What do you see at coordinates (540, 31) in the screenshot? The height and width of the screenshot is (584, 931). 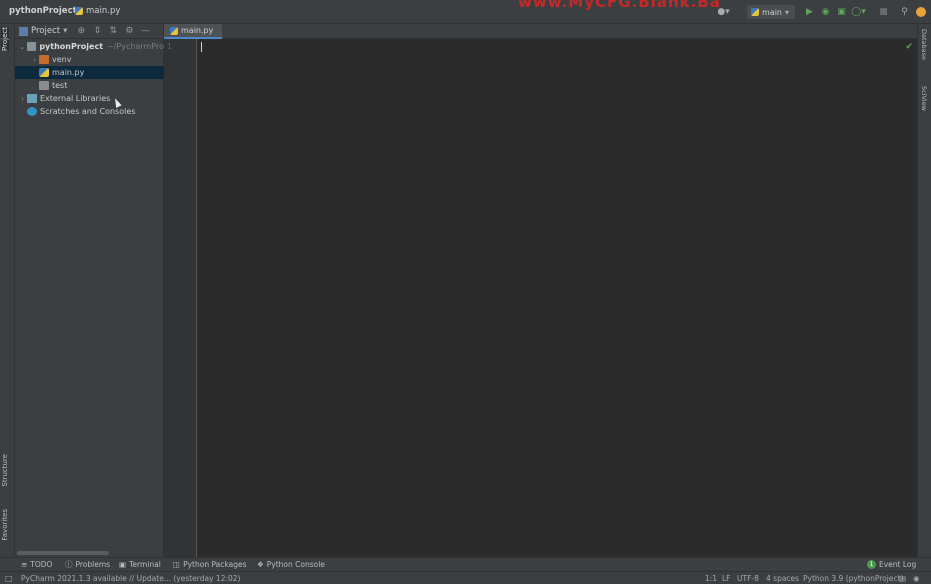 I see `editor-tab-bar: main.py` at bounding box center [540, 31].